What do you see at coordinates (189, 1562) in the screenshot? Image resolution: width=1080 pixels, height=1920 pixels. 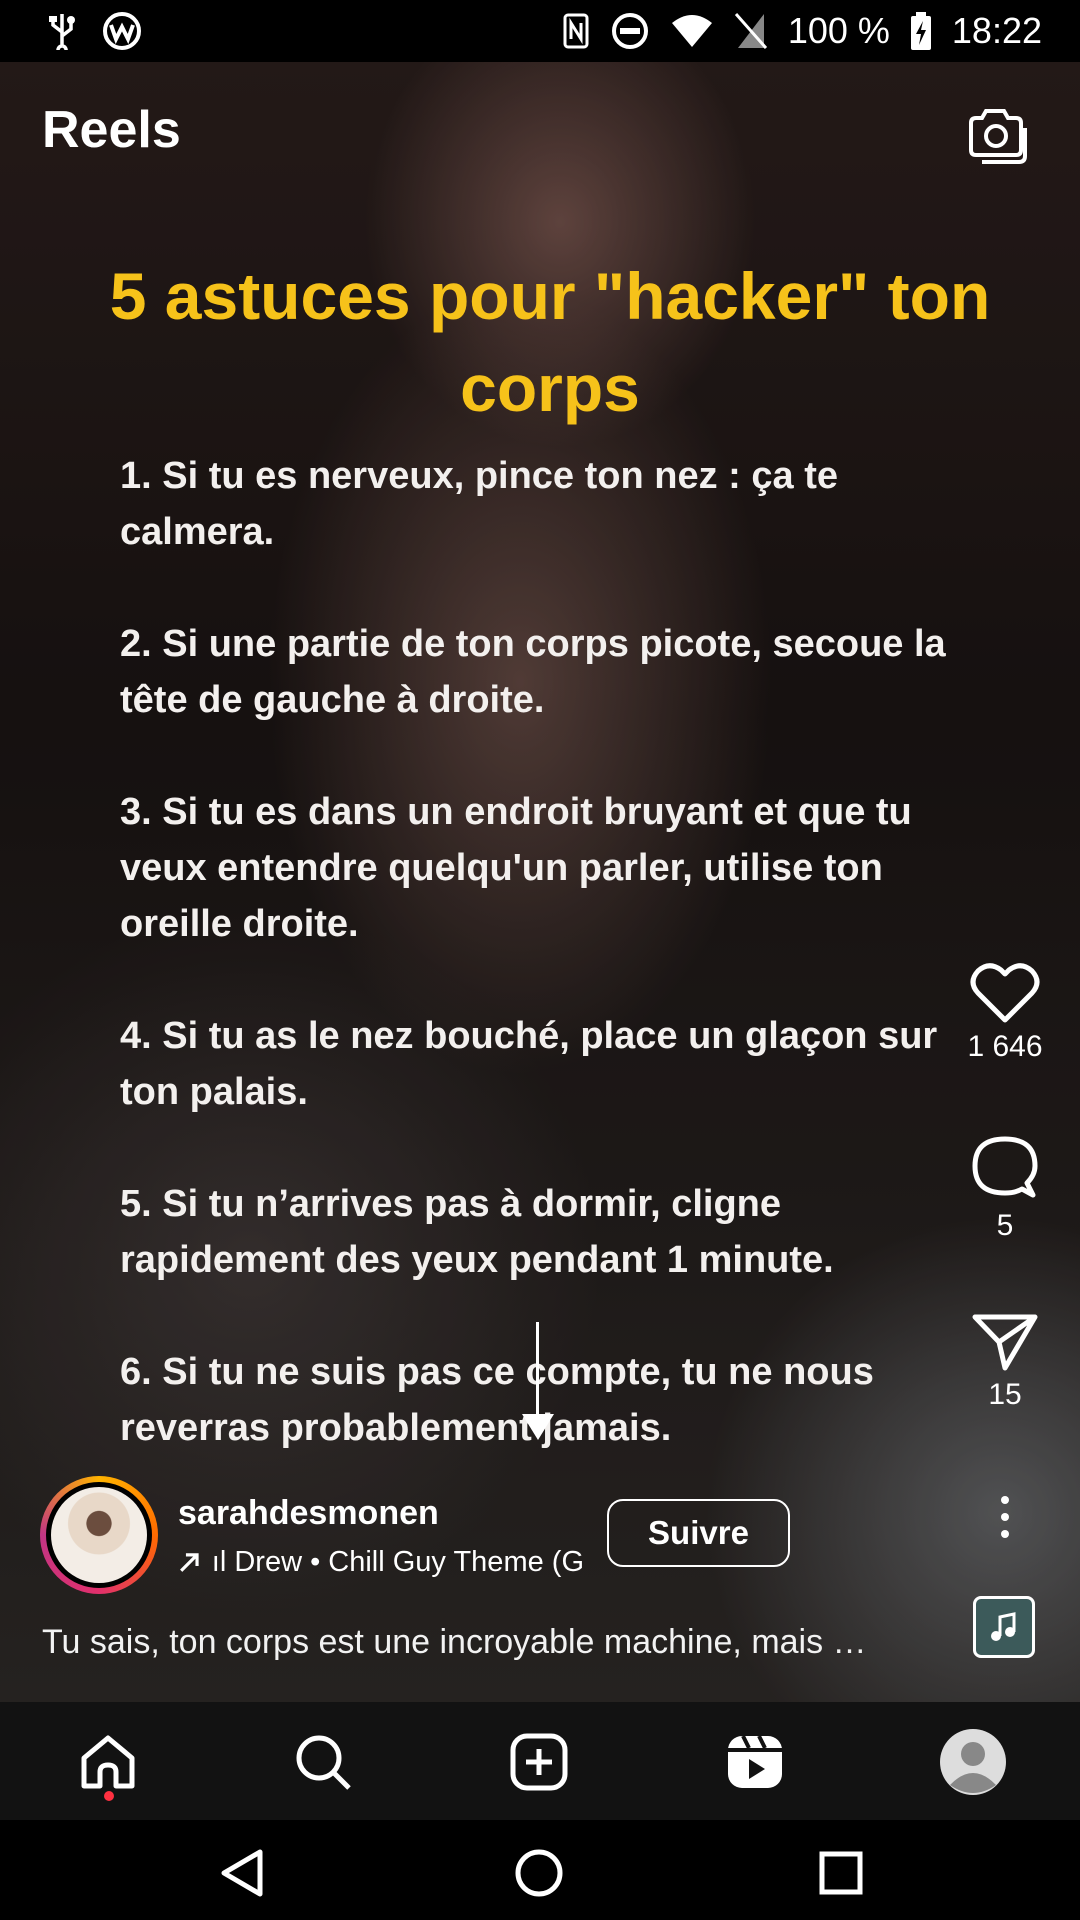 I see `trending-arrow-icon` at bounding box center [189, 1562].